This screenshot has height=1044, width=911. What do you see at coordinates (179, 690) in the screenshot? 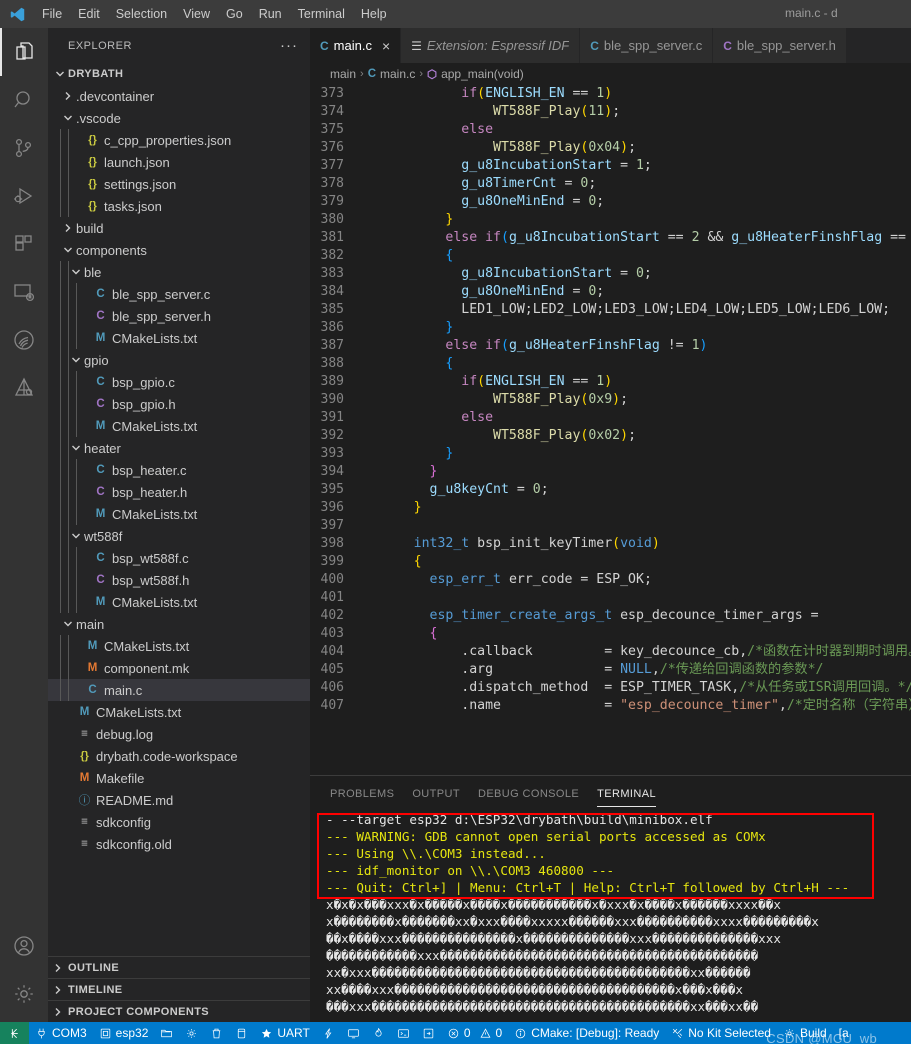
I see `tree-file-main.c: Cmain.c` at bounding box center [179, 690].